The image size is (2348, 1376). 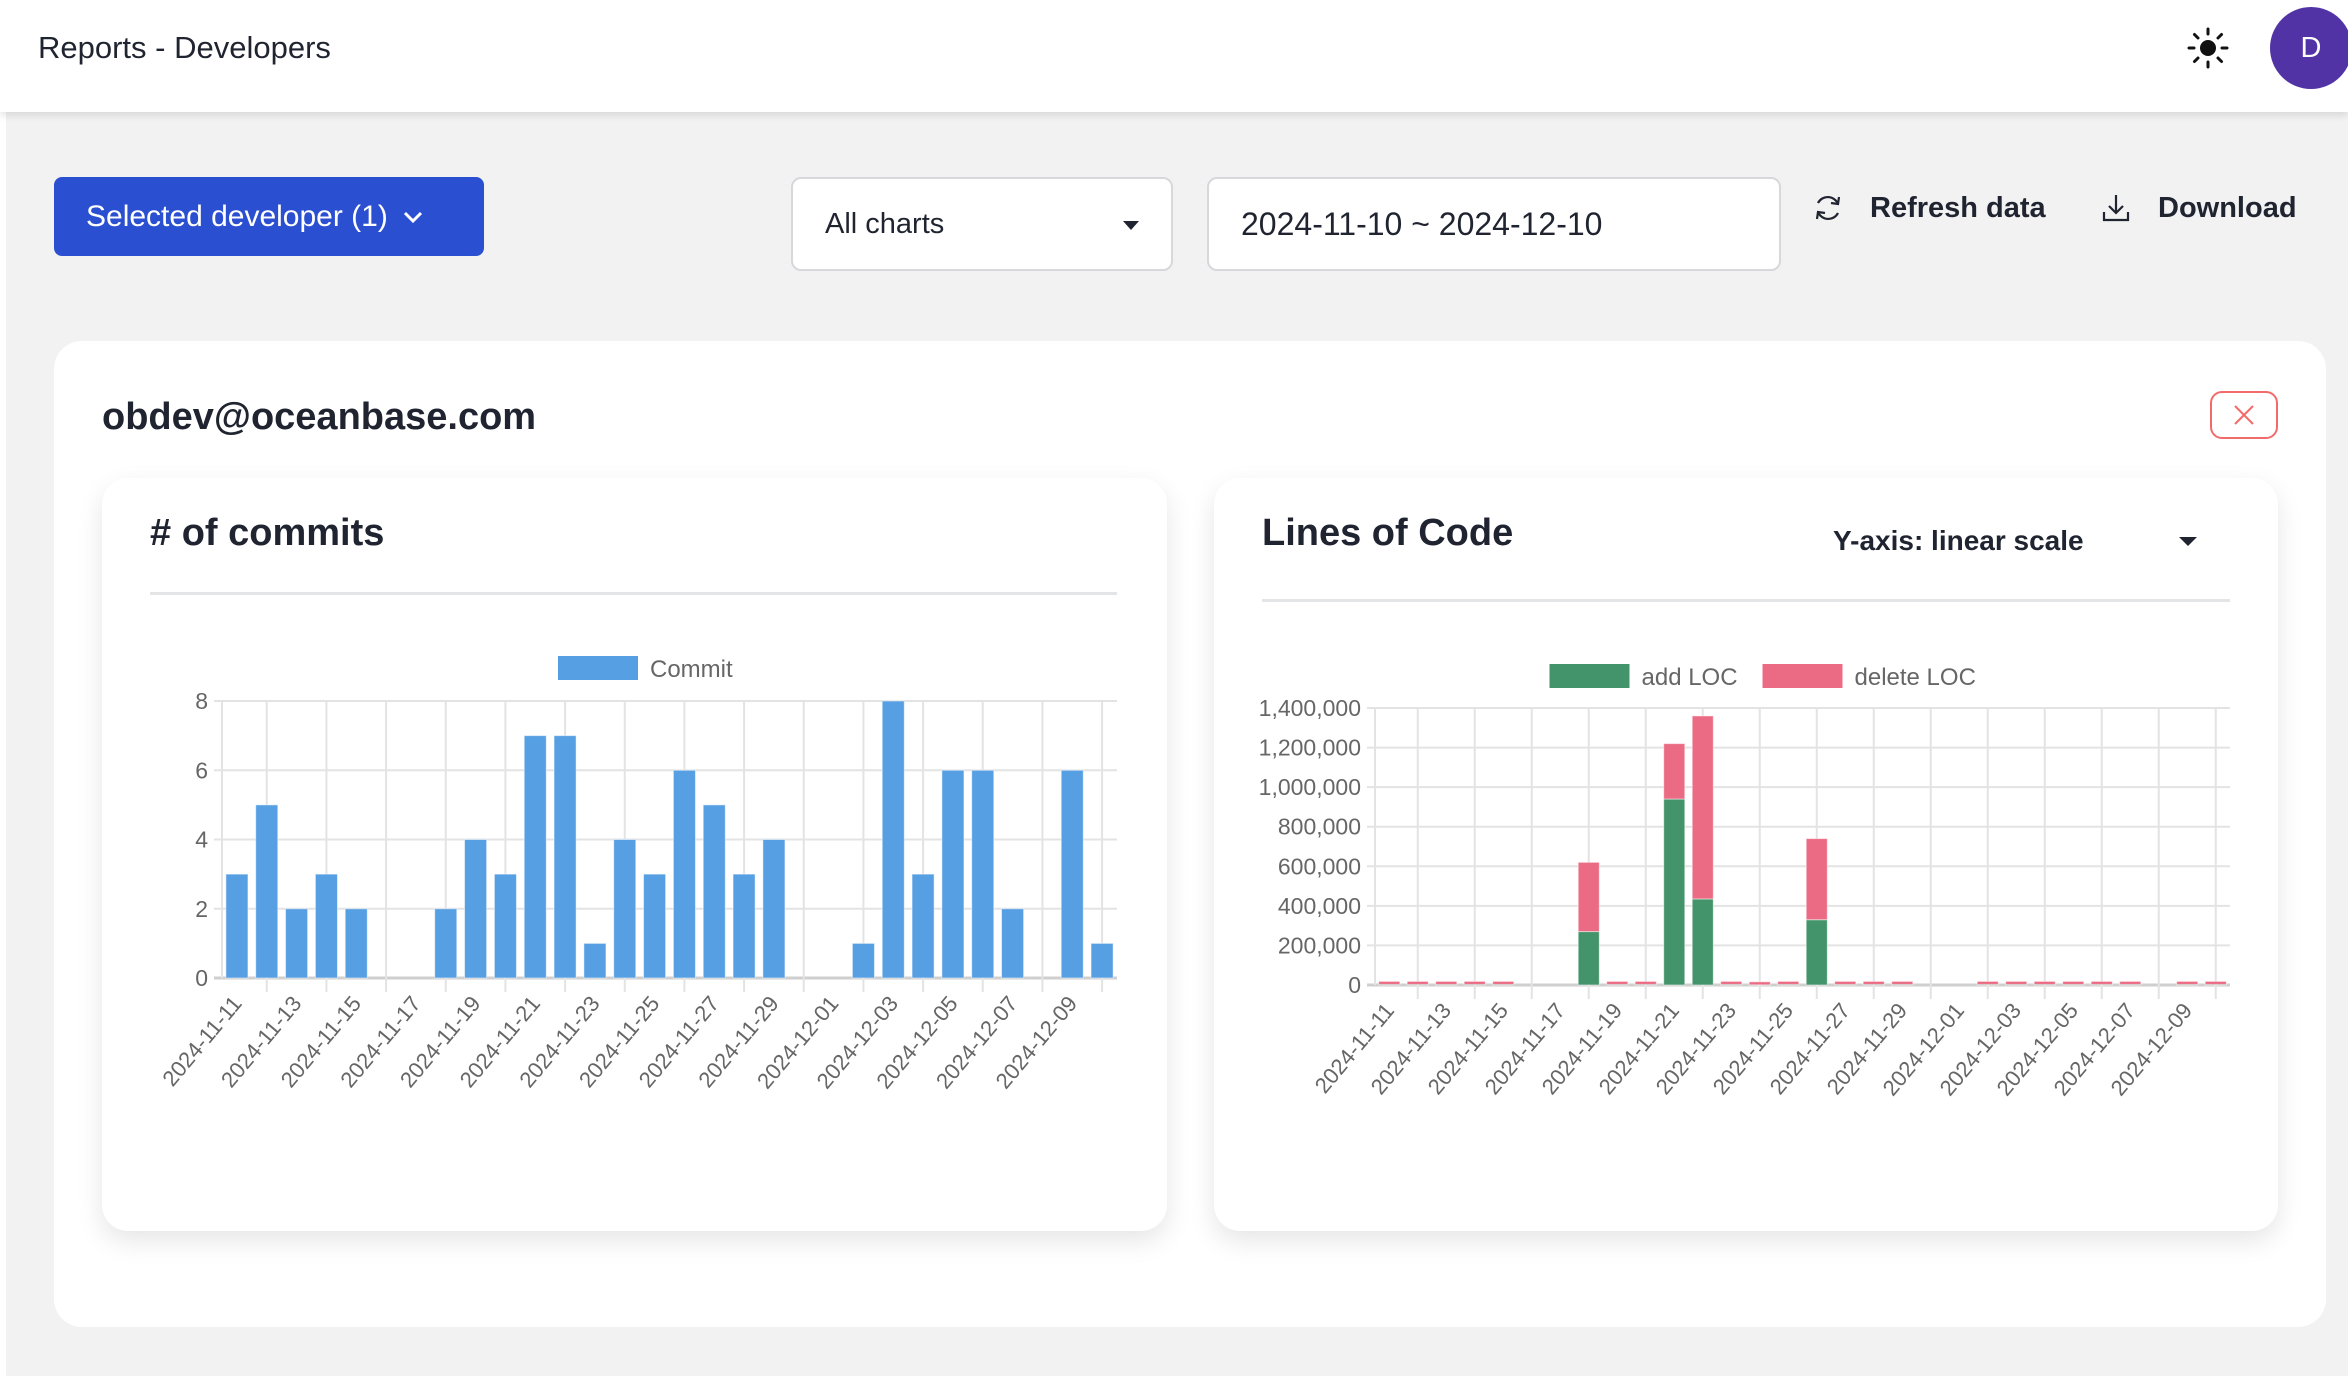 I want to click on refresh-data-button: Refresh data, so click(x=1929, y=208).